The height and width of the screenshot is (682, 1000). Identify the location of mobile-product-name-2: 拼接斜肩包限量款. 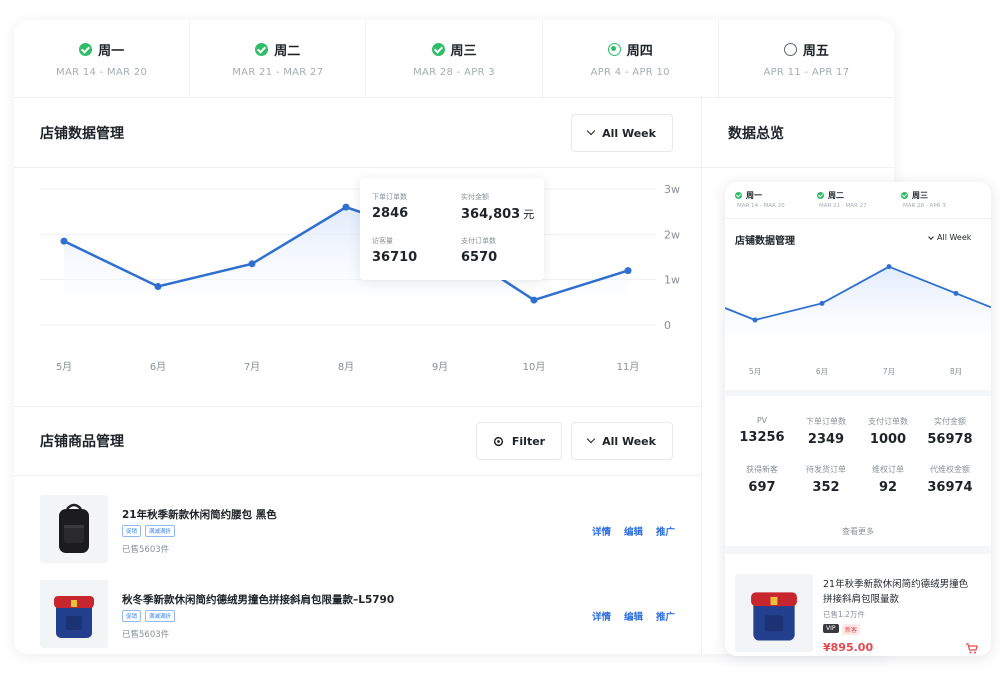
(861, 599).